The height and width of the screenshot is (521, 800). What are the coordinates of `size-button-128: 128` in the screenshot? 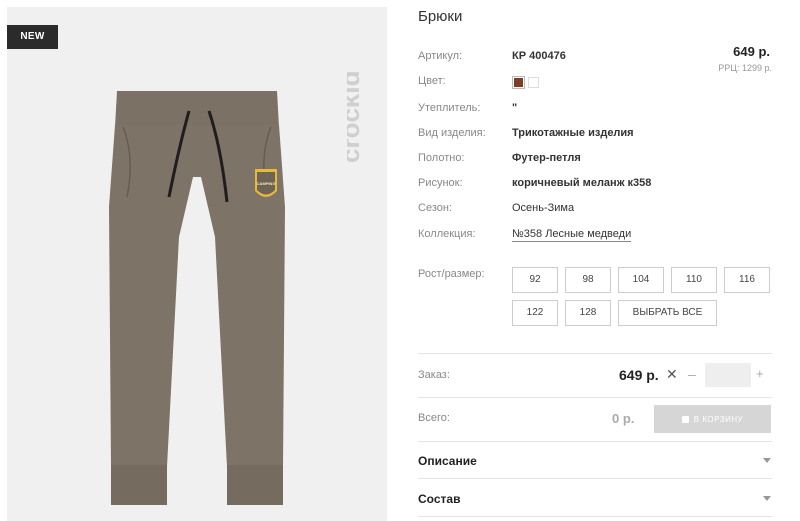 It's located at (588, 313).